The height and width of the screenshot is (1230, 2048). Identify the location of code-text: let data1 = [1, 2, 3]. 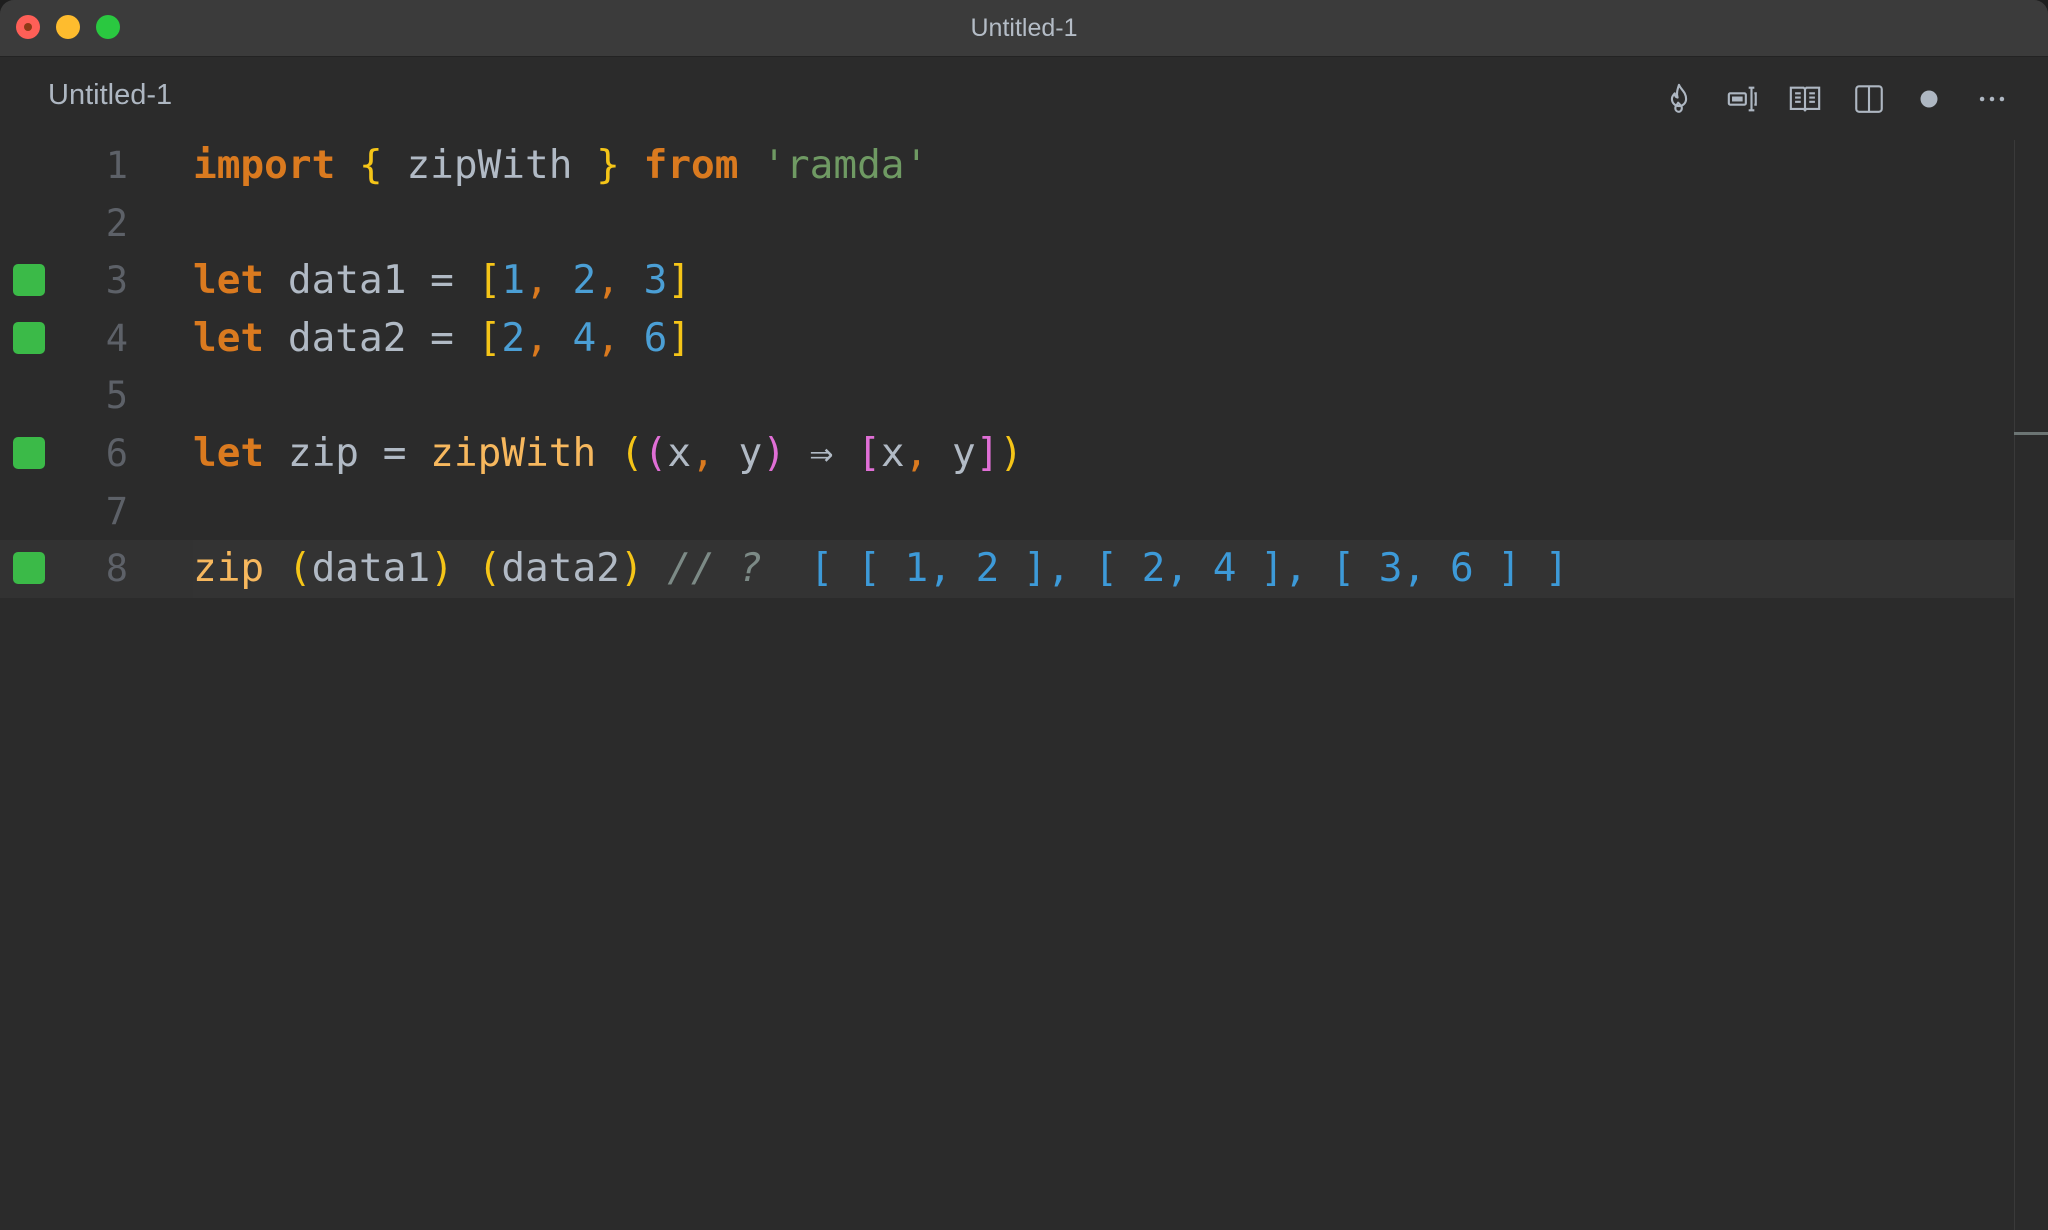
(442, 281).